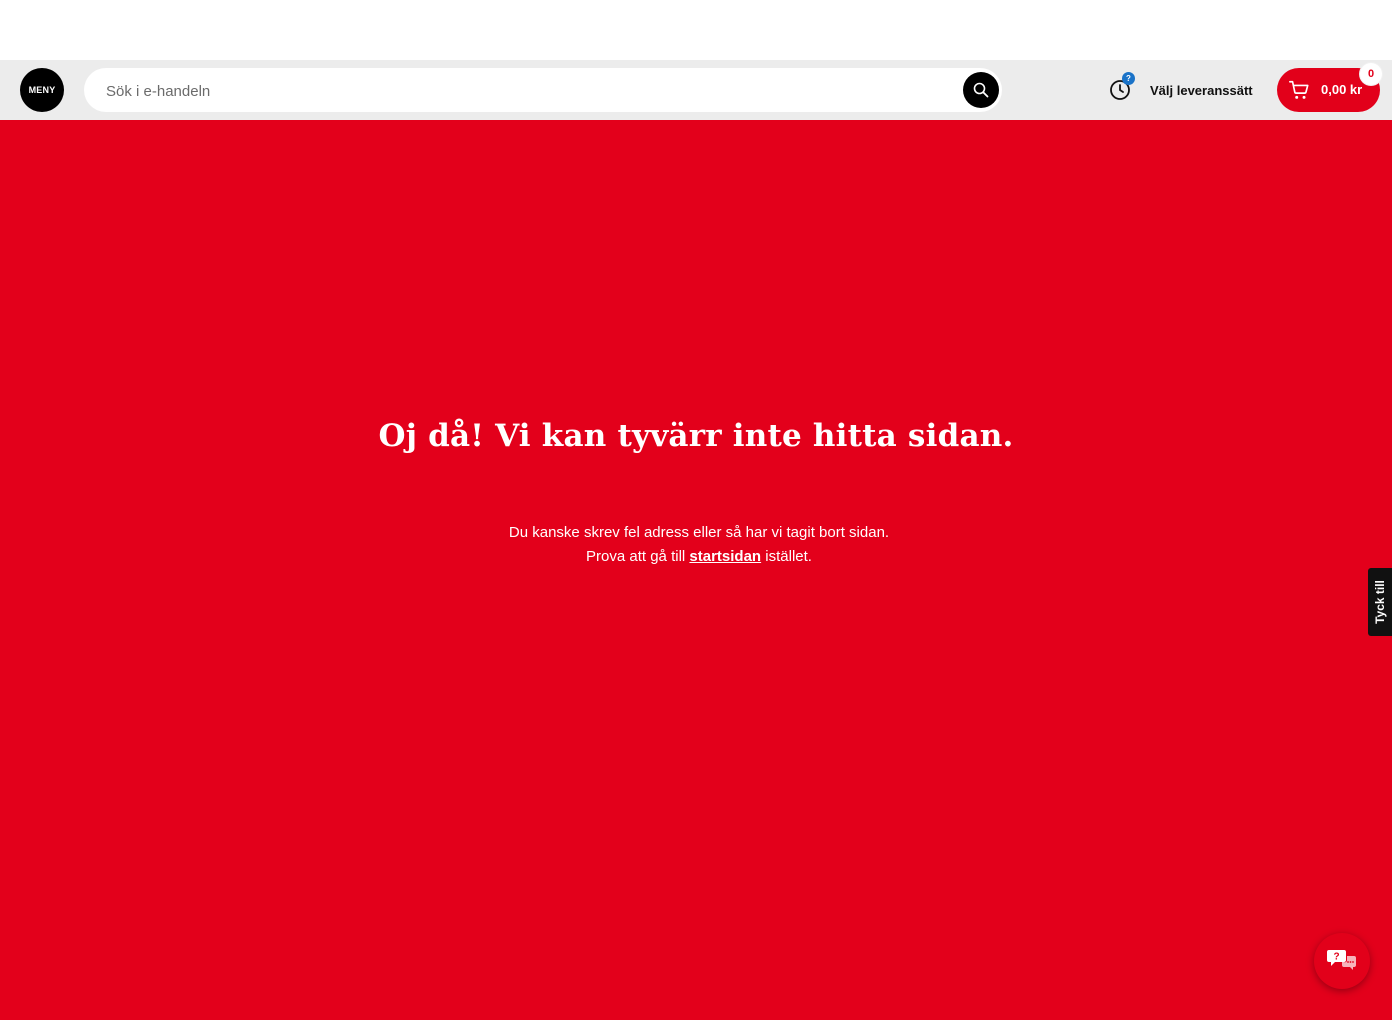 This screenshot has width=1392, height=1020. What do you see at coordinates (1121, 87) in the screenshot?
I see `delivery-clock: ?` at bounding box center [1121, 87].